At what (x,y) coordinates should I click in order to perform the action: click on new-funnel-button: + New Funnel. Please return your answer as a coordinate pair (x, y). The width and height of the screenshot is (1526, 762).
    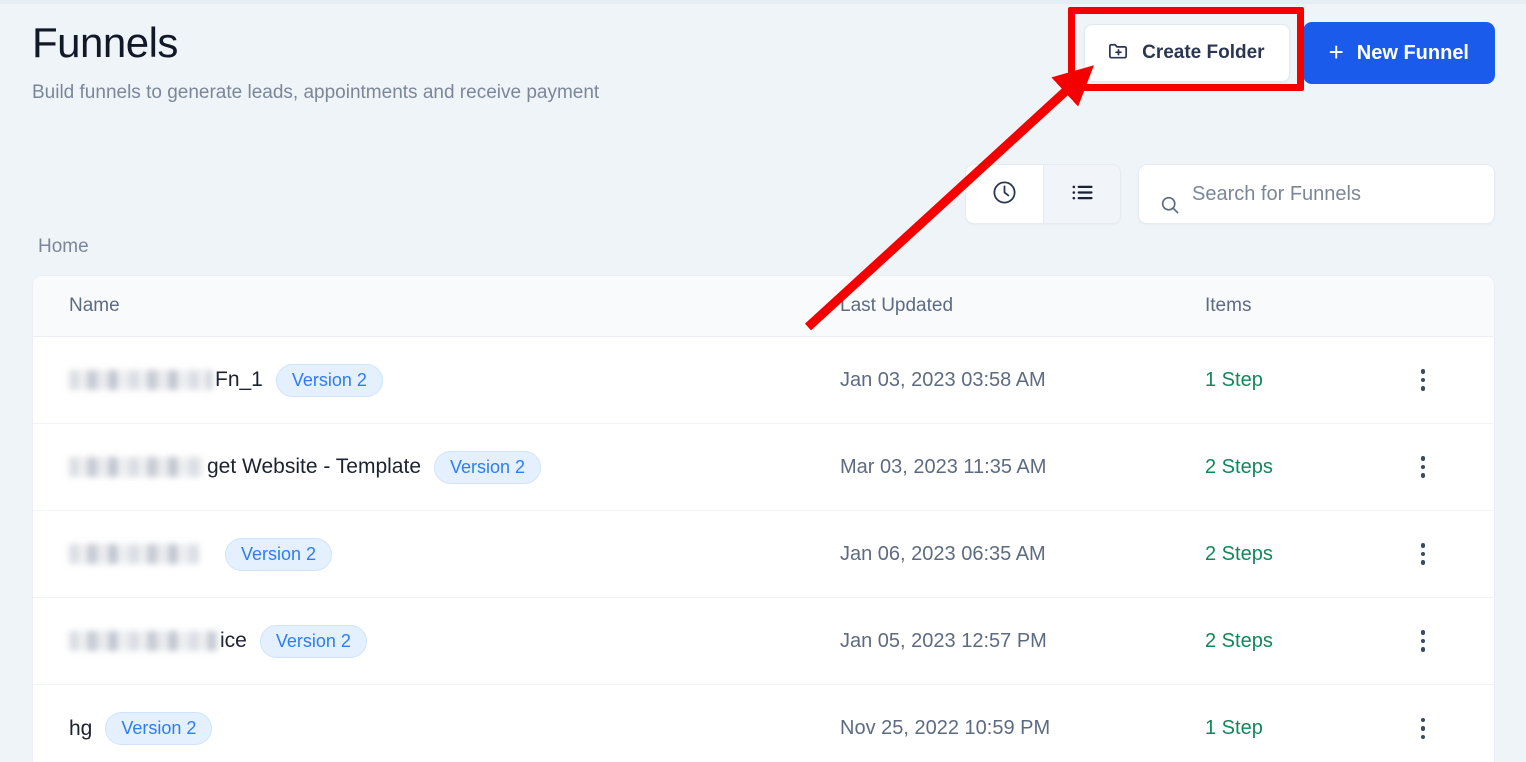
    Looking at the image, I should click on (1398, 53).